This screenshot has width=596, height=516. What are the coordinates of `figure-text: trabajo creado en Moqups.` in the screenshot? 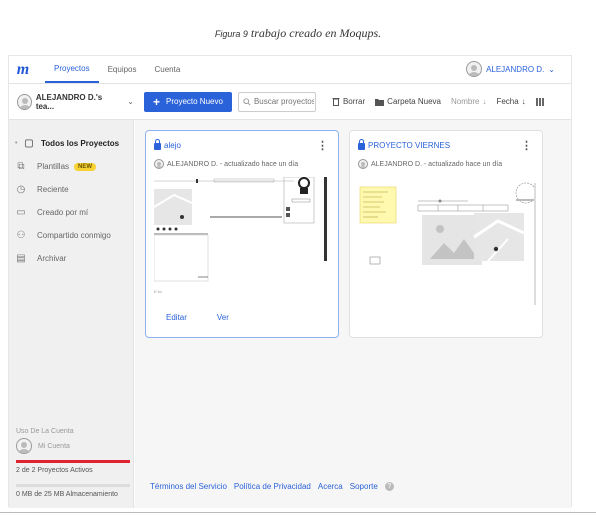 It's located at (316, 33).